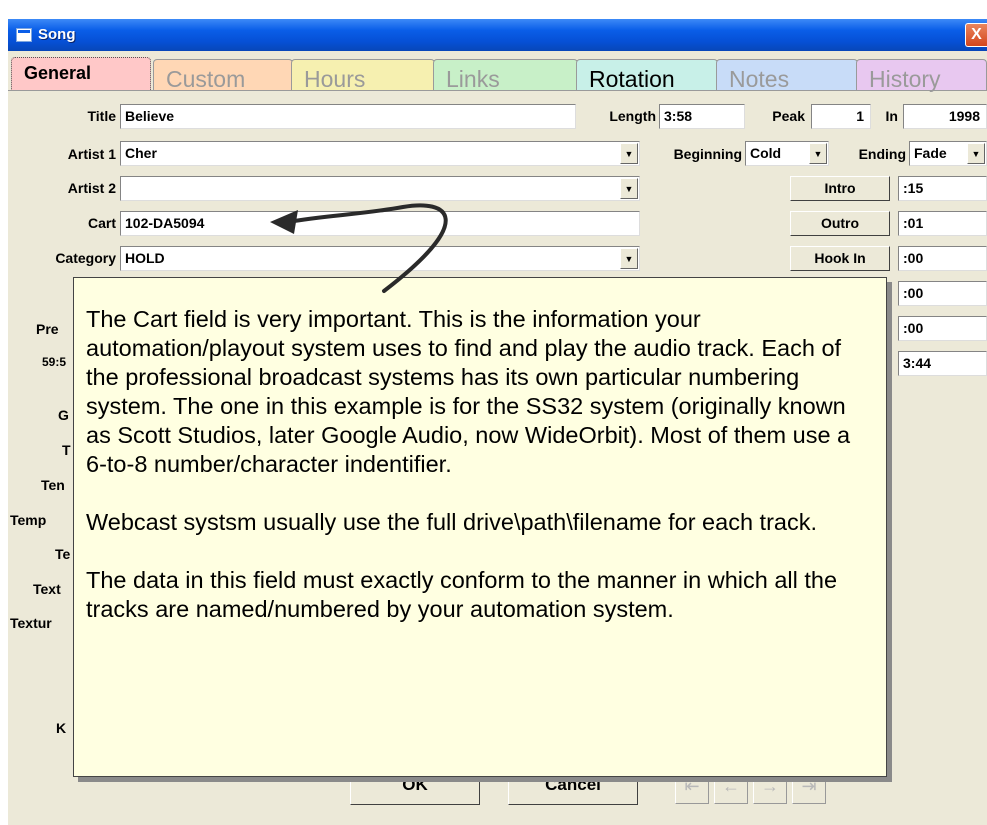  Describe the element at coordinates (53, 485) in the screenshot. I see `hidden-label: Ten` at that location.